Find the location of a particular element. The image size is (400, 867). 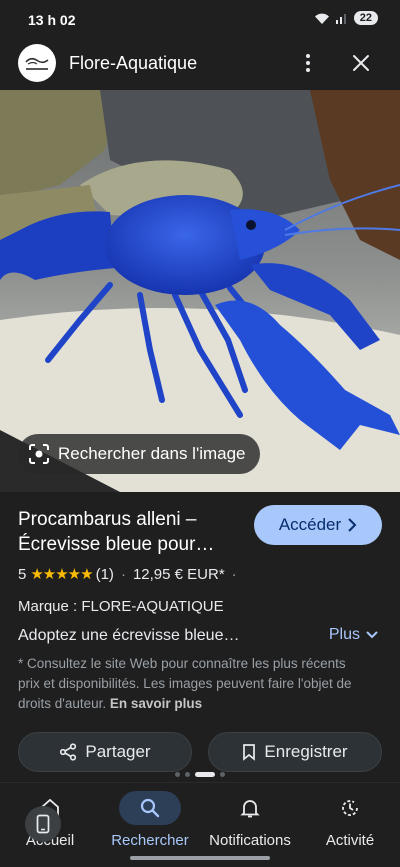

bookmark-icon is located at coordinates (249, 752).